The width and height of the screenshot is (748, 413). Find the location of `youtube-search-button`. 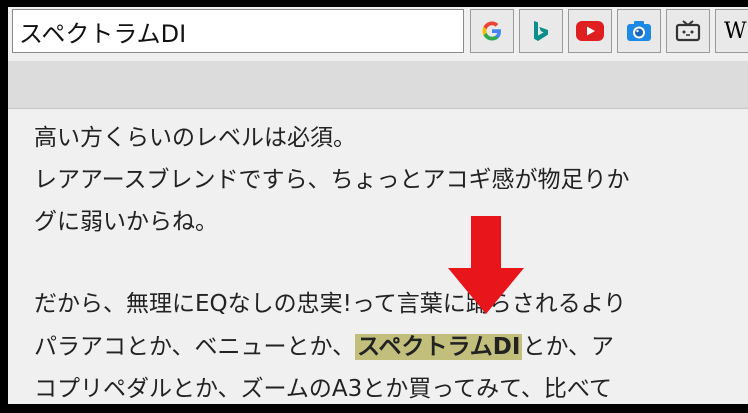

youtube-search-button is located at coordinates (590, 31).